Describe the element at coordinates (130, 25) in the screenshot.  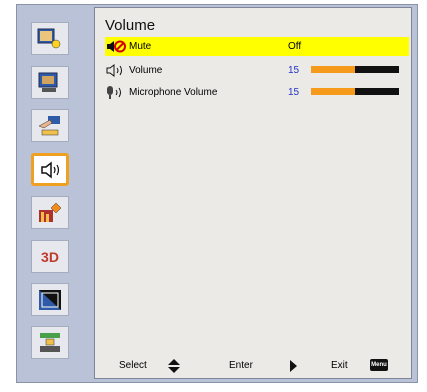
I see `page-title: Volume` at that location.